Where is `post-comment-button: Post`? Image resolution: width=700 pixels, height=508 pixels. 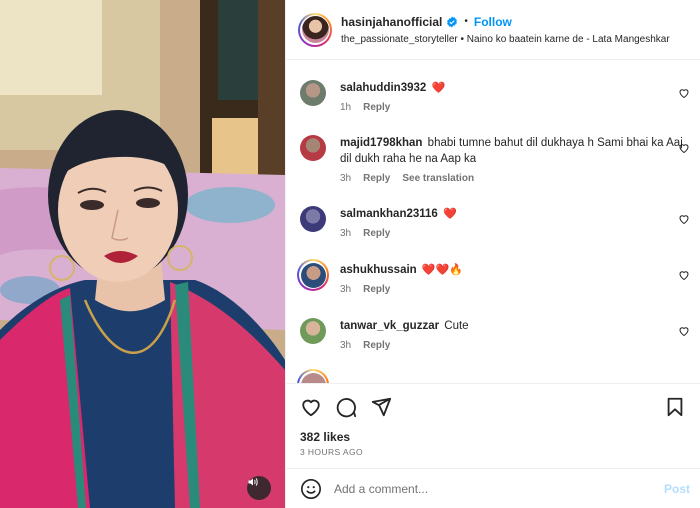 post-comment-button: Post is located at coordinates (677, 489).